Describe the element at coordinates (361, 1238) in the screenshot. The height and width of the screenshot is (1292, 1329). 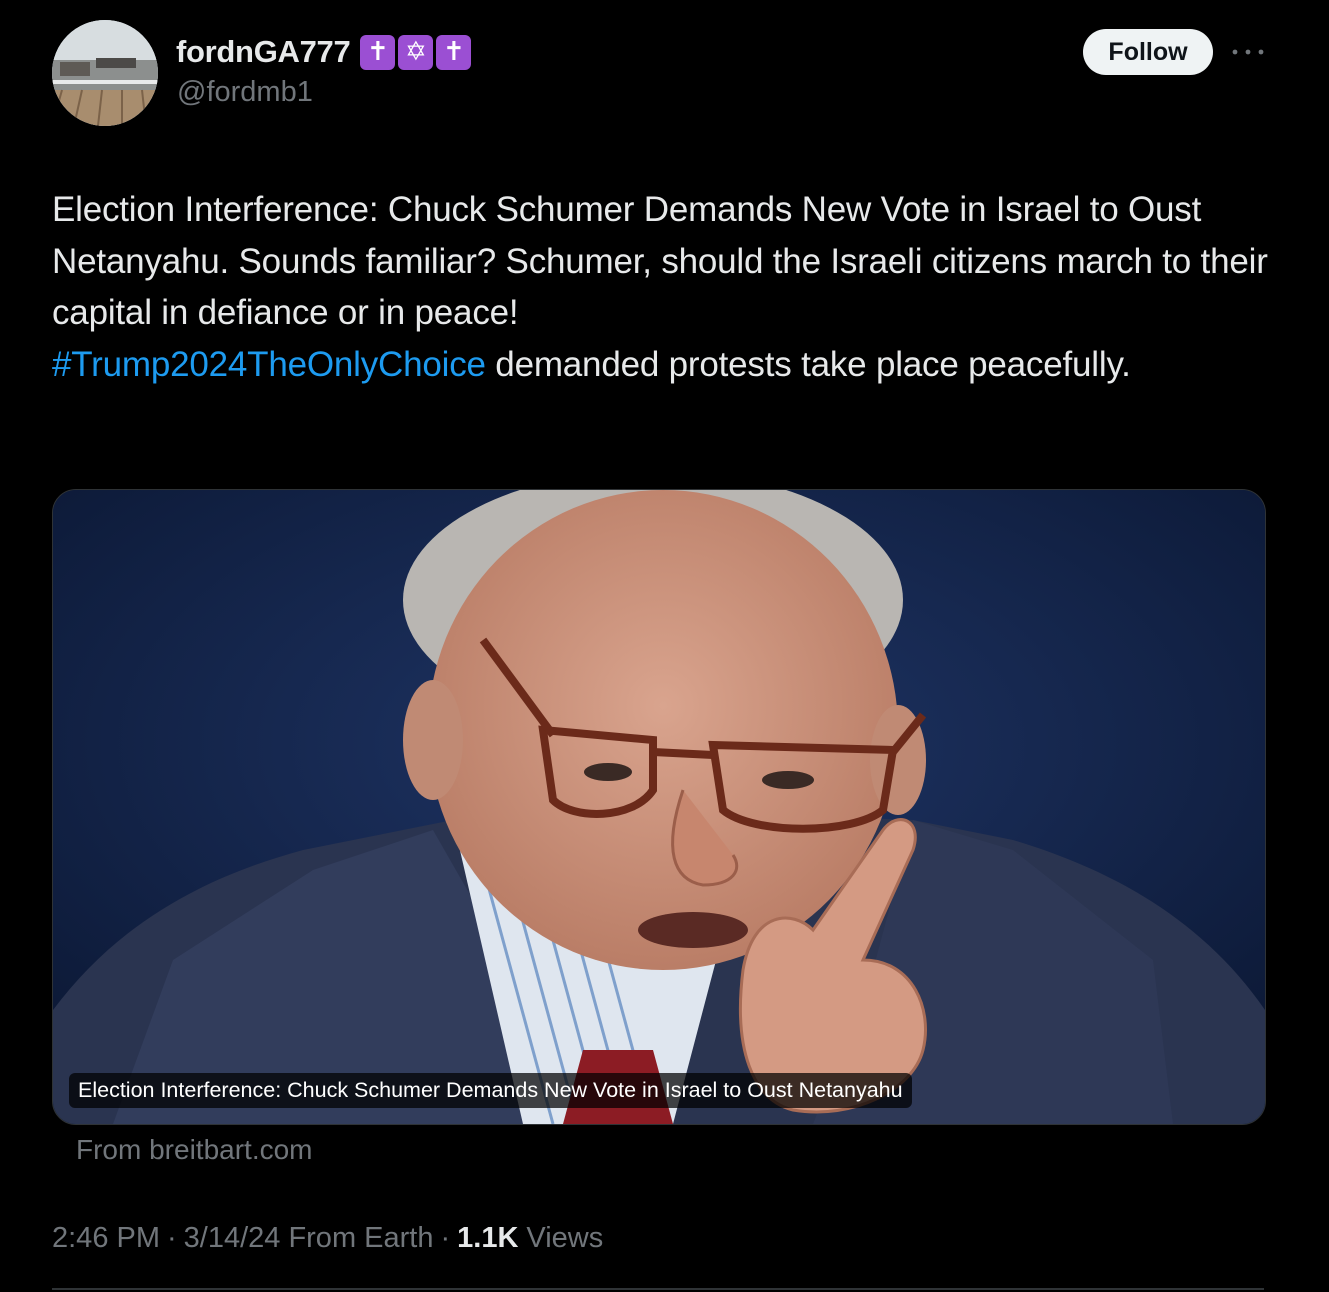
I see `tweet-origin: From Earth` at that location.